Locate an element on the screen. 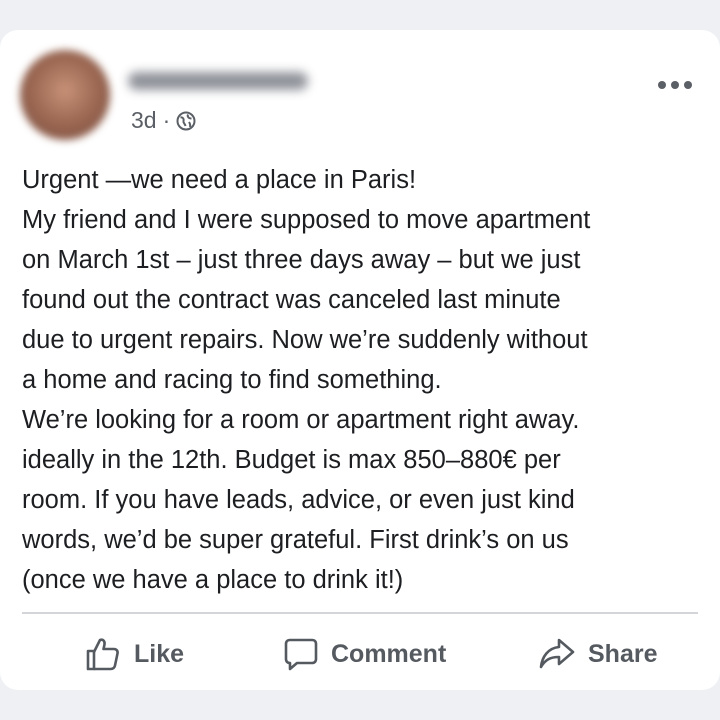 This screenshot has height=720, width=720. author-name-blurred is located at coordinates (218, 81).